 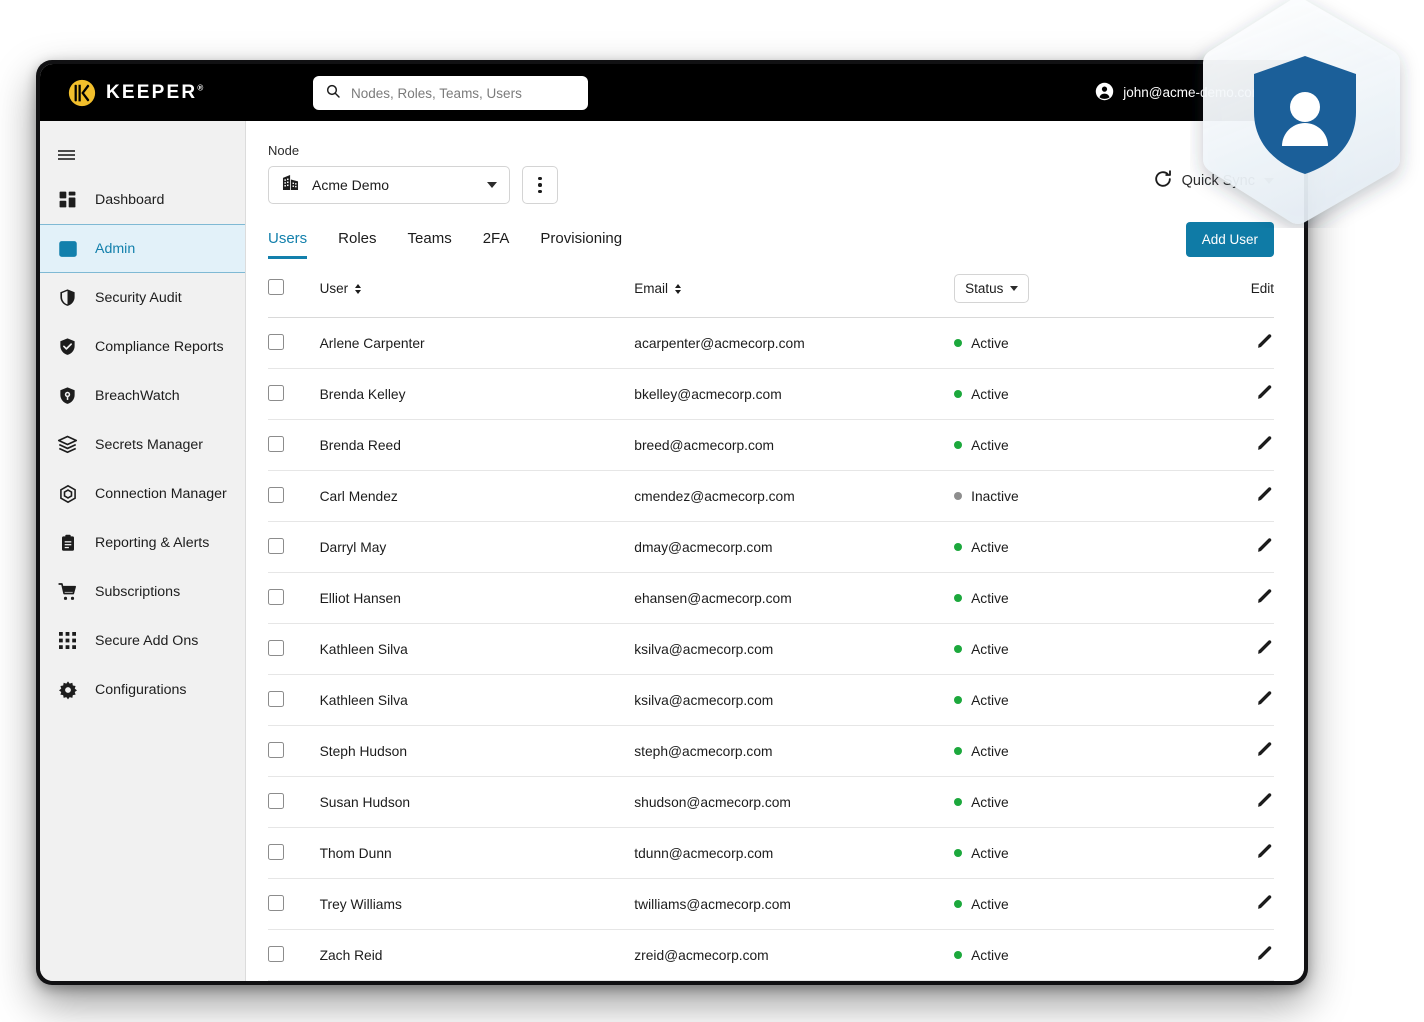 What do you see at coordinates (142, 689) in the screenshot?
I see `sidebar-item-configurations: Configurations` at bounding box center [142, 689].